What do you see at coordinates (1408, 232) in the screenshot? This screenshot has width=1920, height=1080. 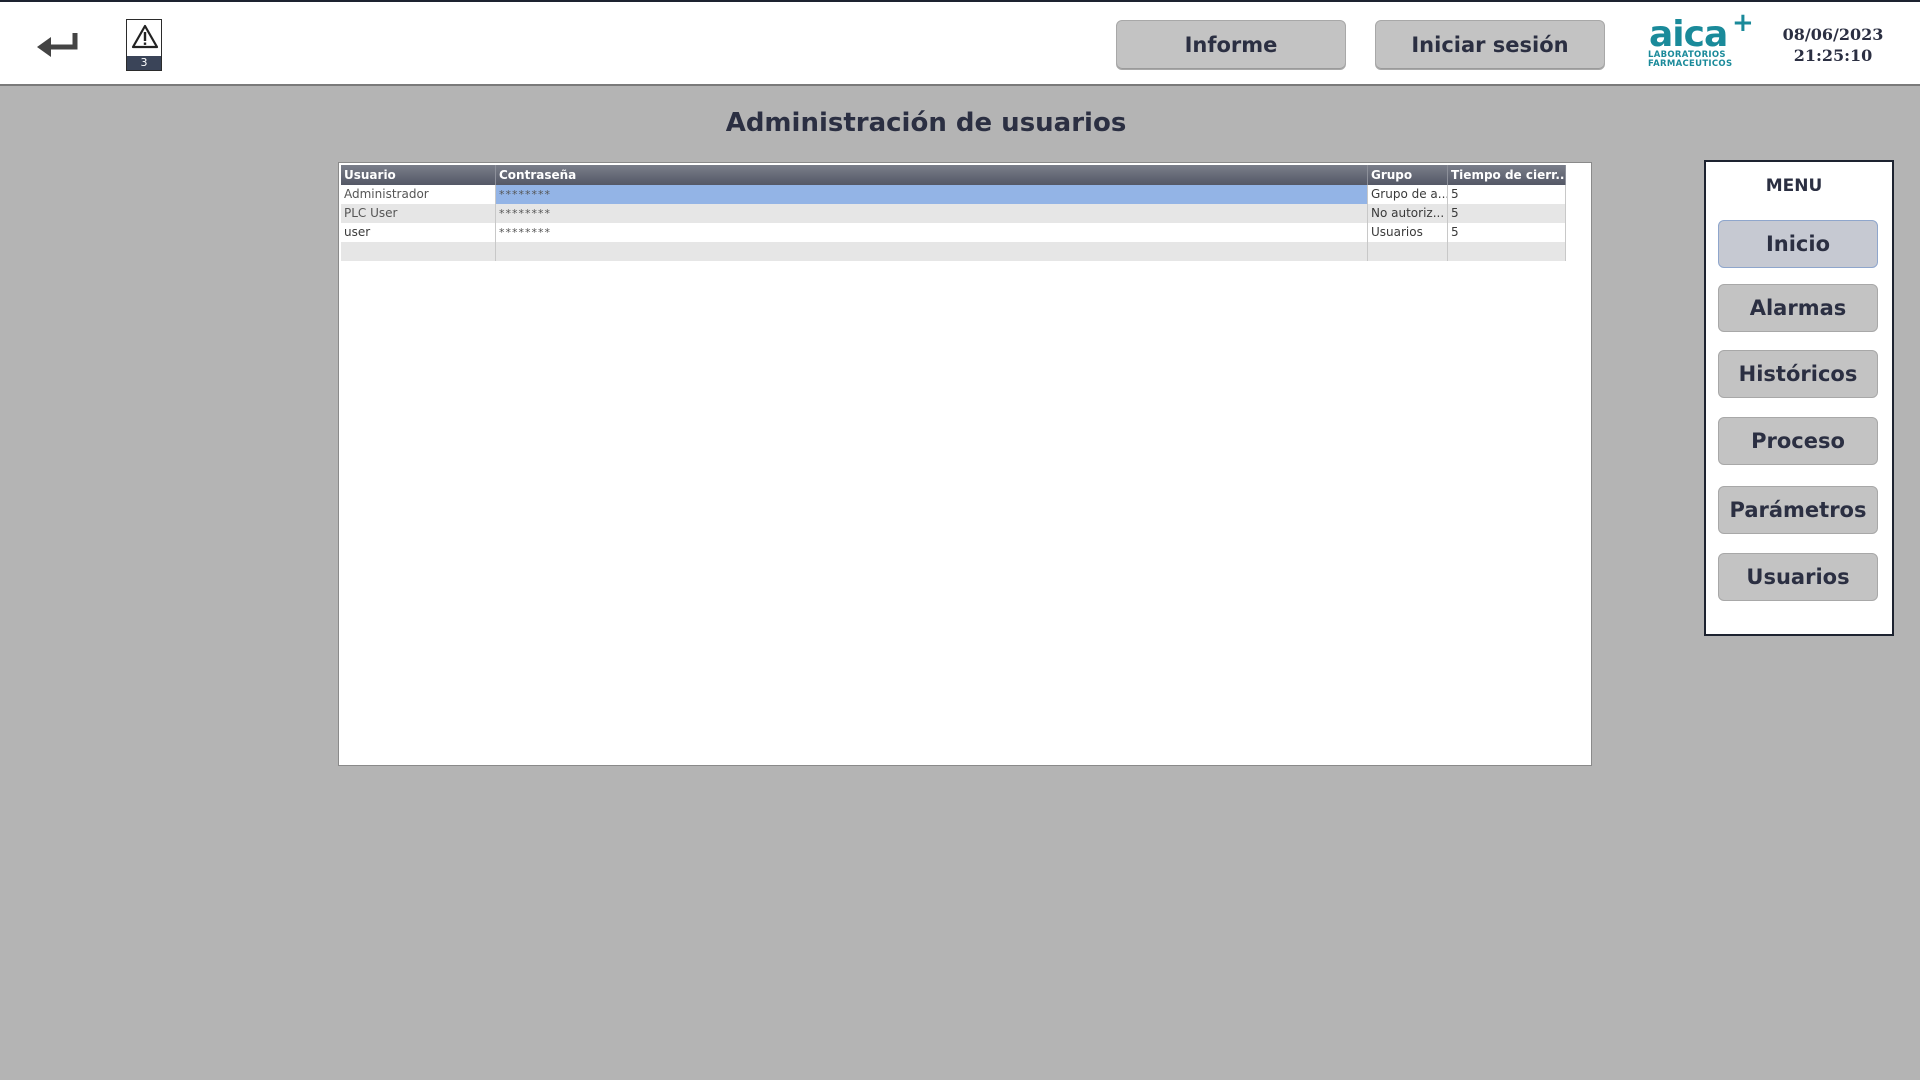 I see `group-cell: Usuarios` at bounding box center [1408, 232].